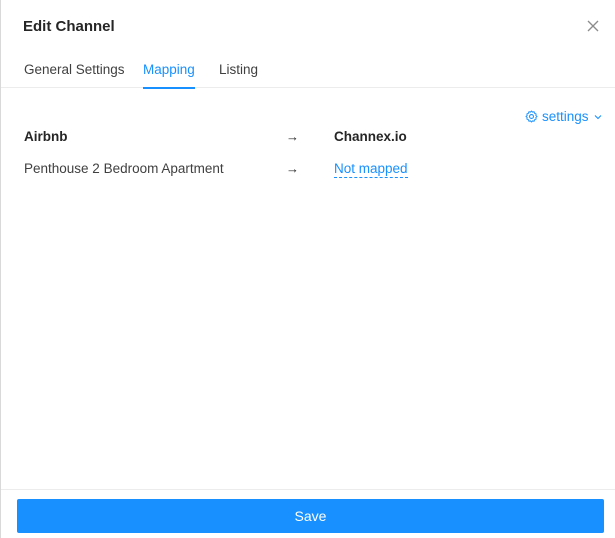  Describe the element at coordinates (238, 75) in the screenshot. I see `tab-listing: Listing` at that location.